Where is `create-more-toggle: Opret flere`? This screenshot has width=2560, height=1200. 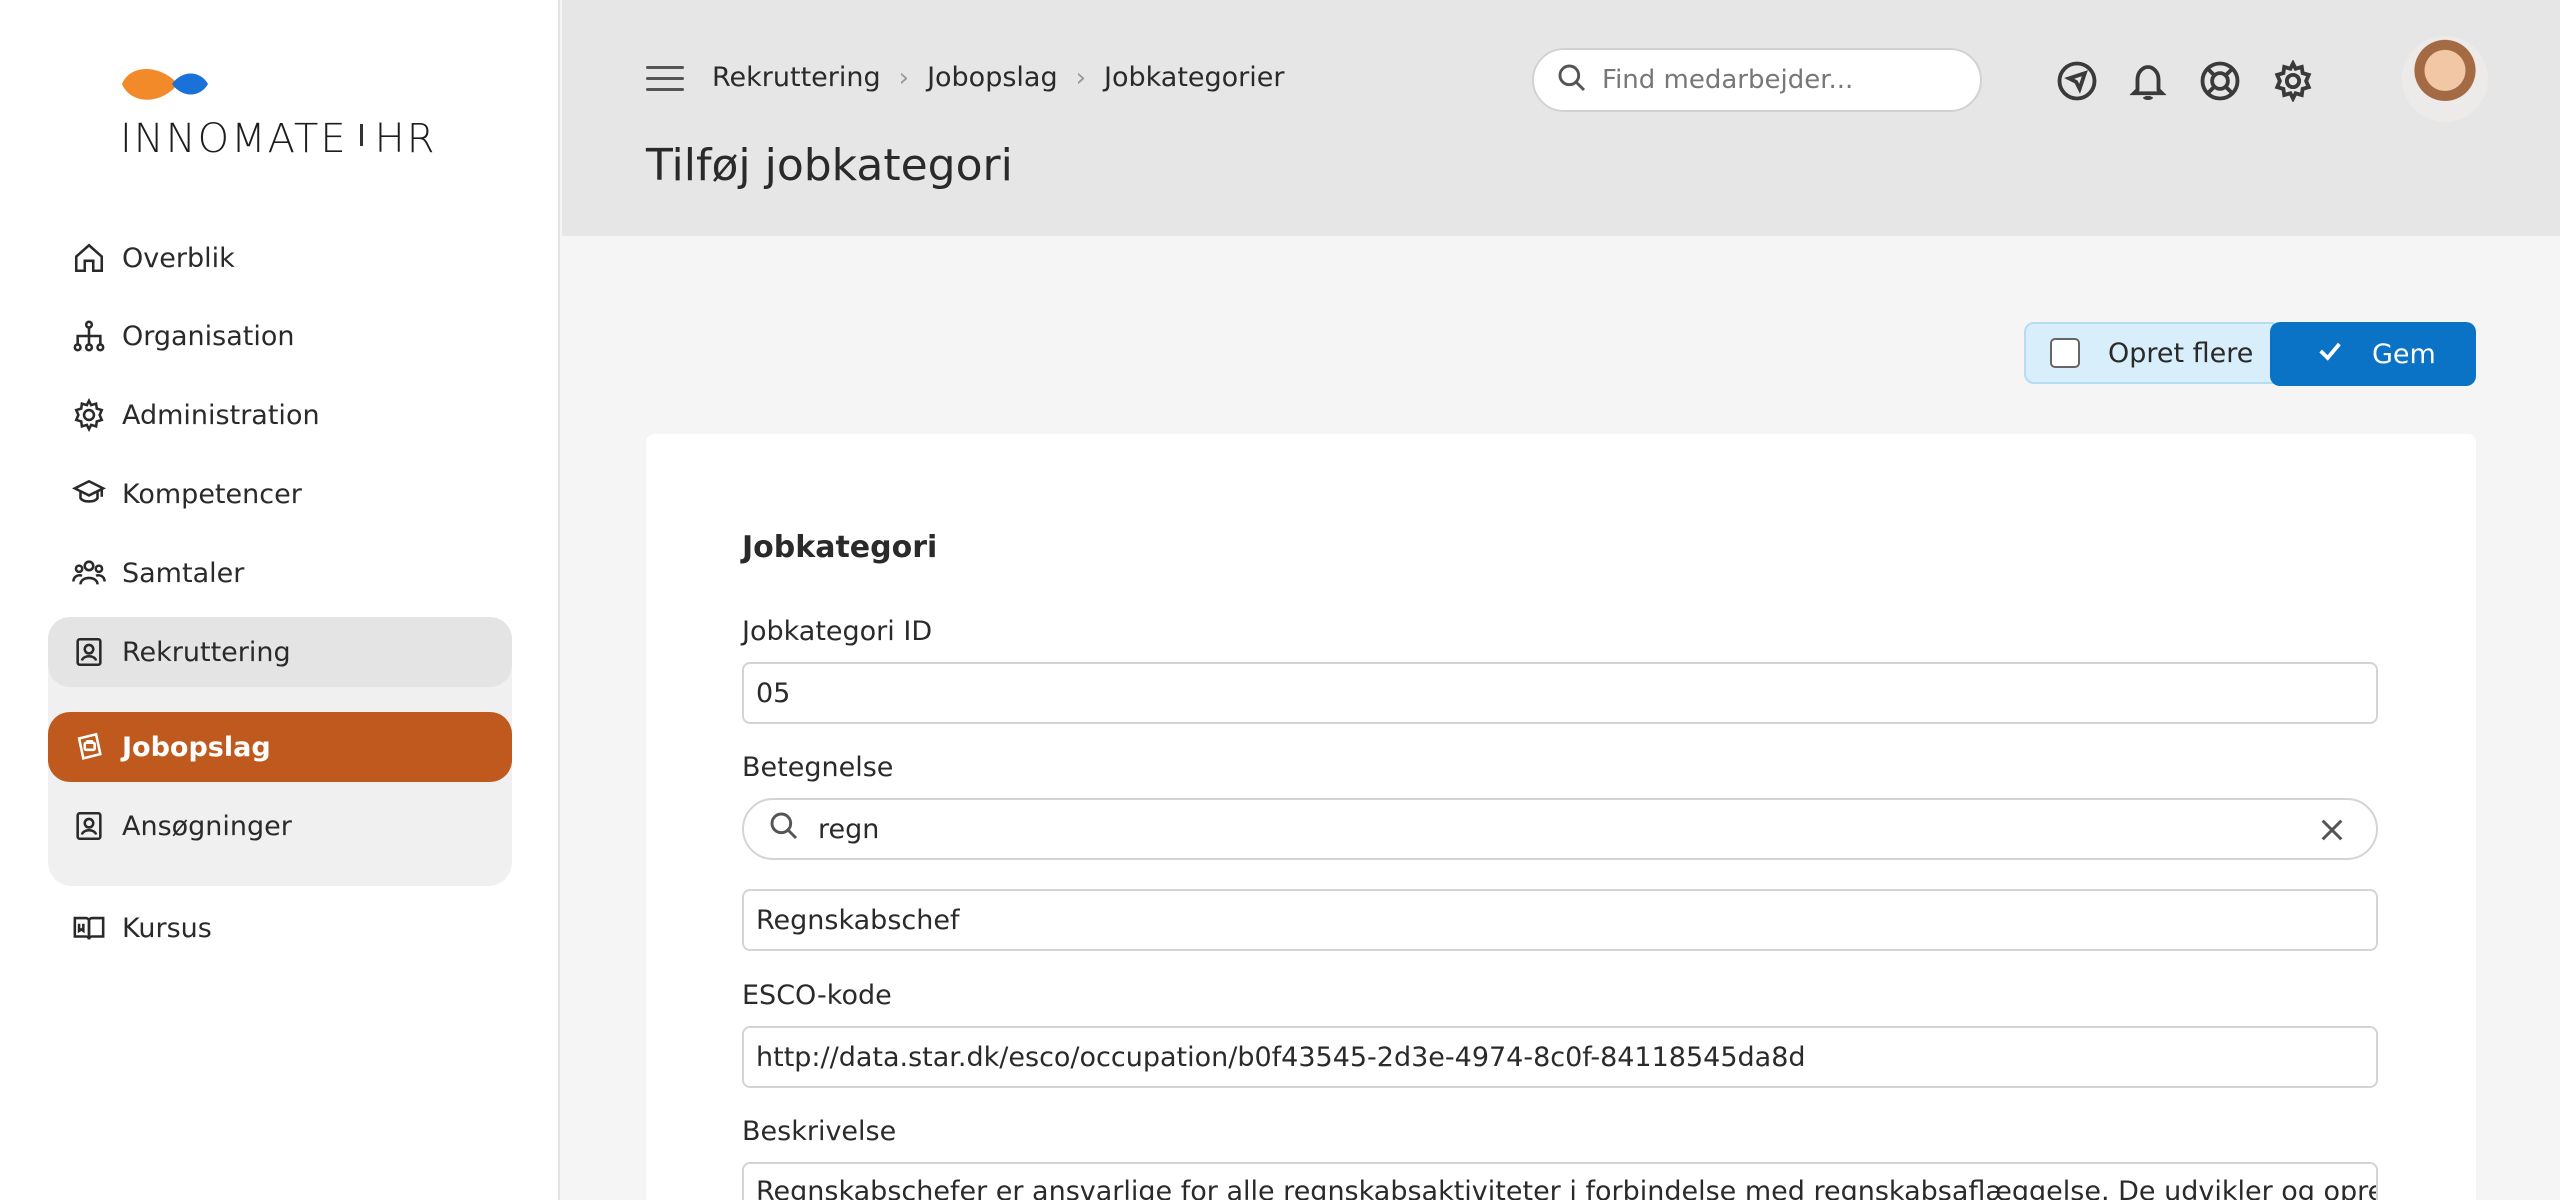 create-more-toggle: Opret flere is located at coordinates (2149, 353).